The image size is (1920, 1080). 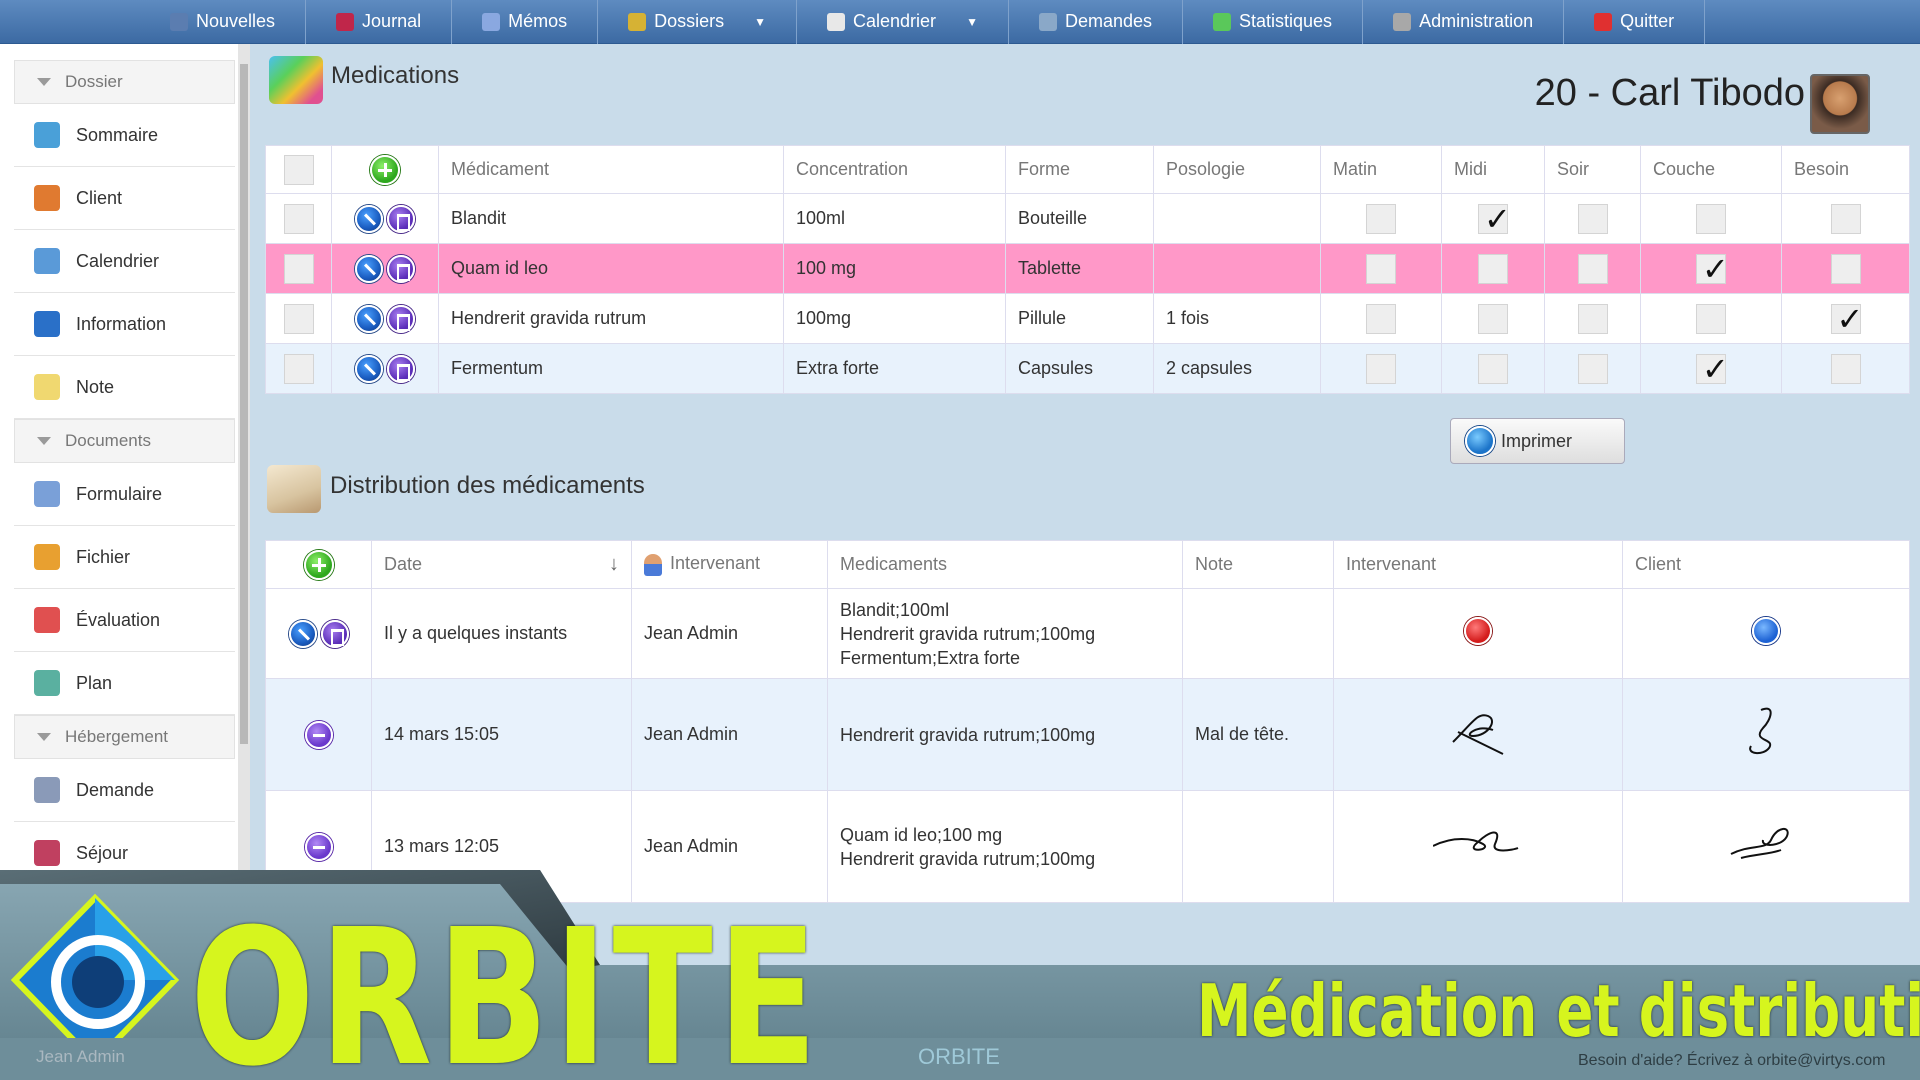 What do you see at coordinates (124, 620) in the screenshot?
I see `sidebar-item-evaluation: Évaluation` at bounding box center [124, 620].